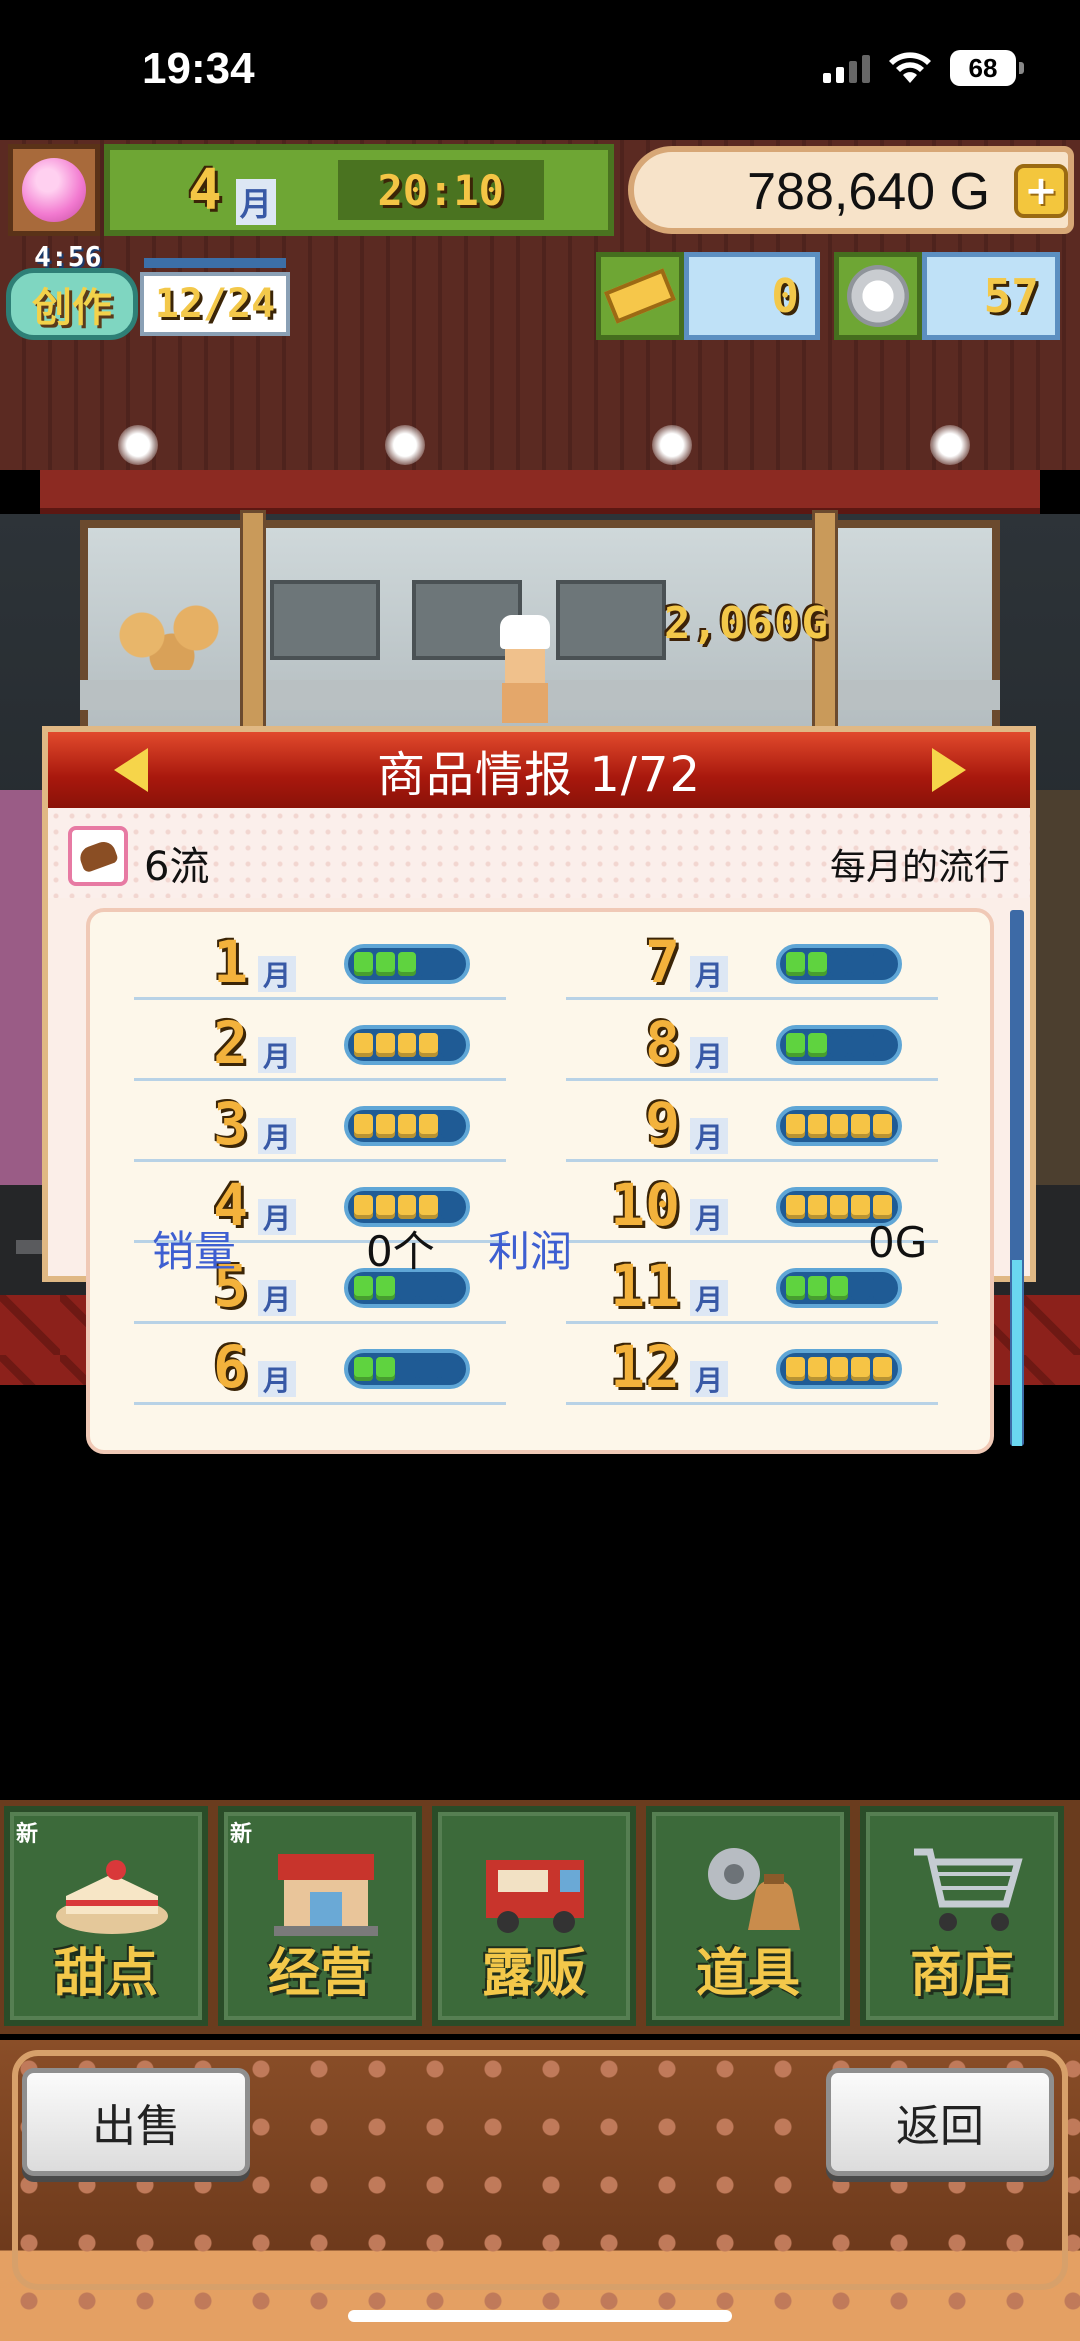 The height and width of the screenshot is (2341, 1080). Describe the element at coordinates (752, 963) in the screenshot. I see `month-trend-row: 7月` at that location.